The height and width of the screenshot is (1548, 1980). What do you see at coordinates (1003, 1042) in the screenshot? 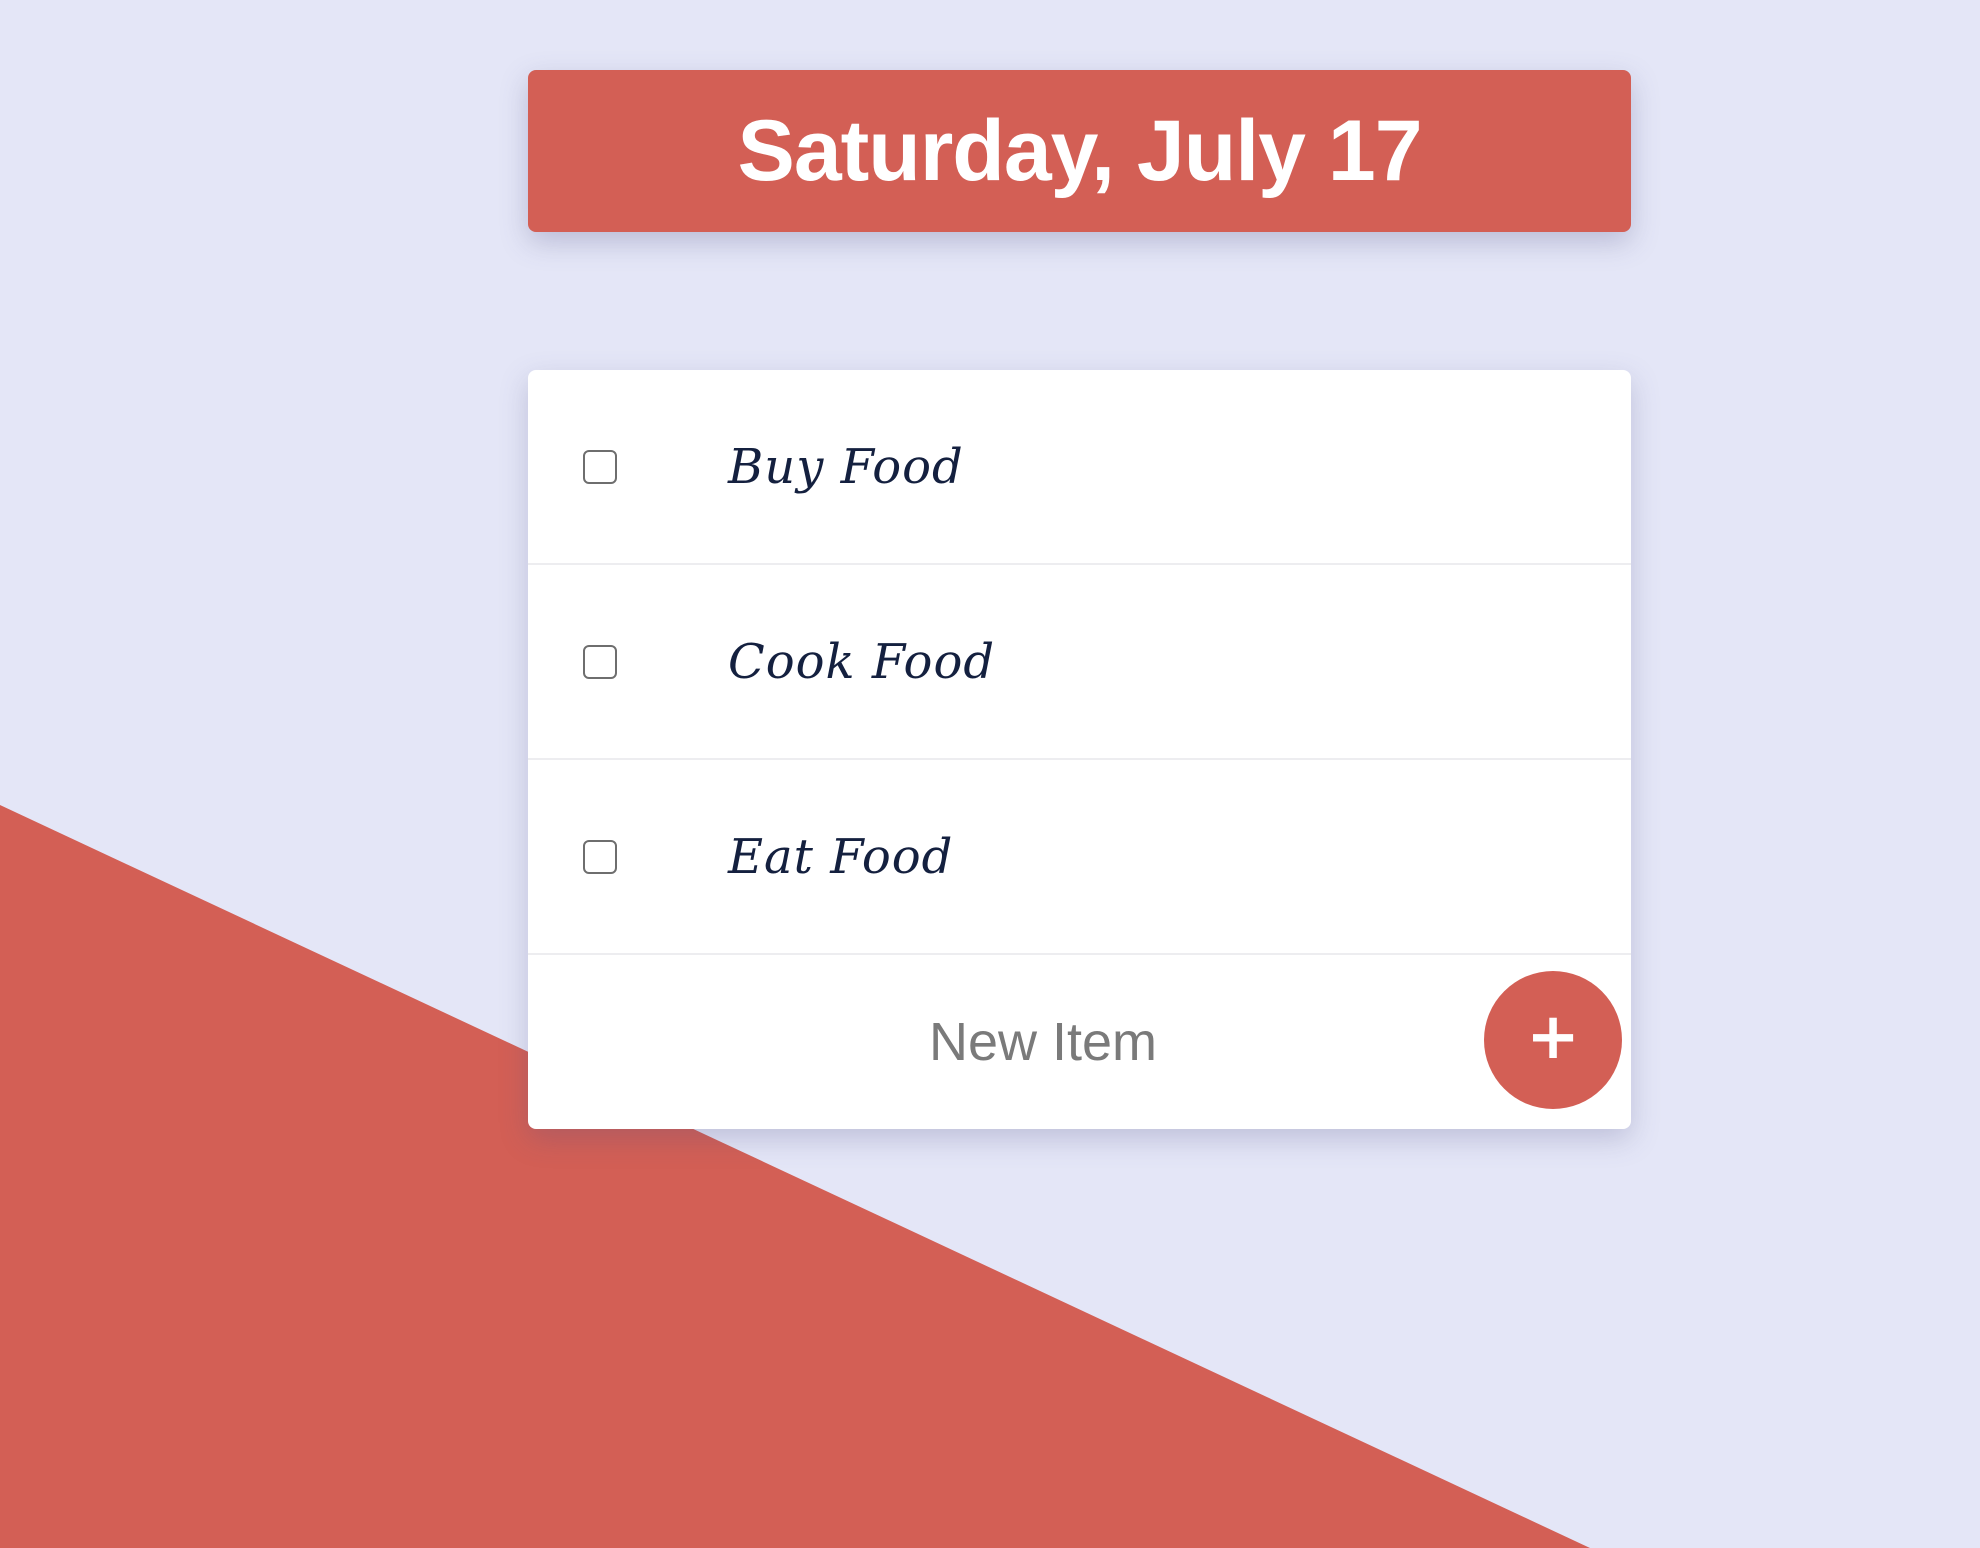
I see `new-item-input` at bounding box center [1003, 1042].